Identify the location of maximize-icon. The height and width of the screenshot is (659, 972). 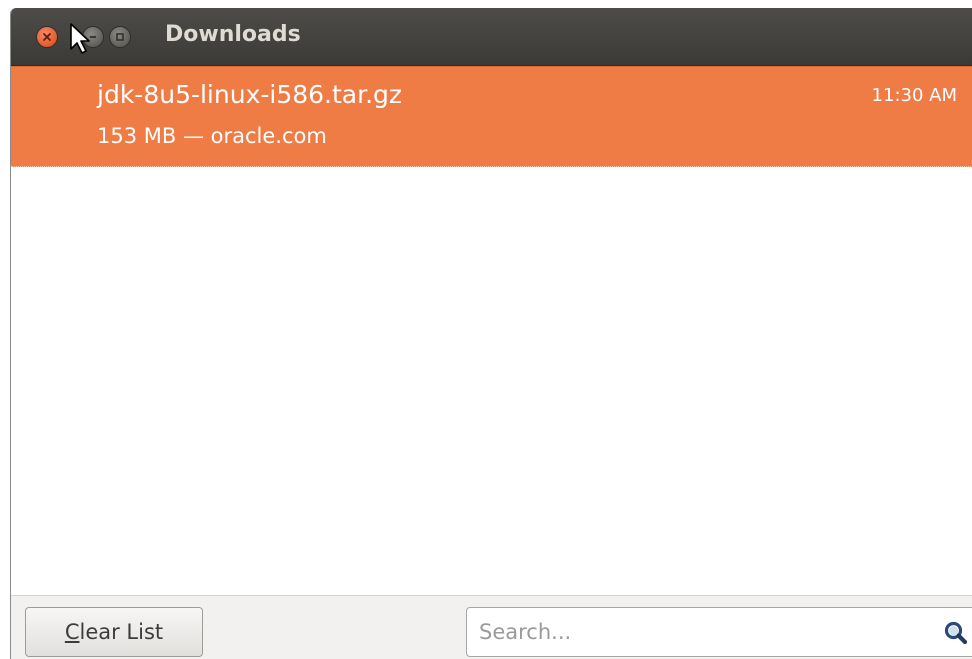
(120, 37).